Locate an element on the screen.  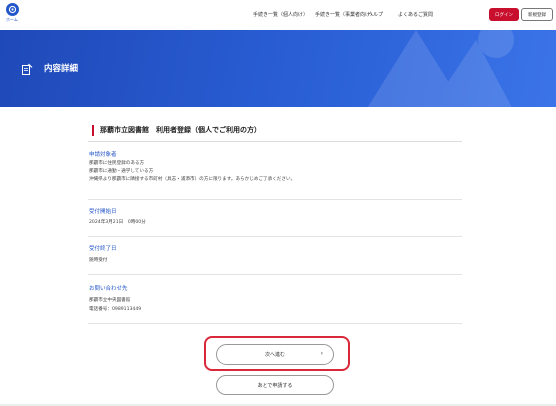
section-text: 2024年3月21日 0時00分 is located at coordinates (117, 222).